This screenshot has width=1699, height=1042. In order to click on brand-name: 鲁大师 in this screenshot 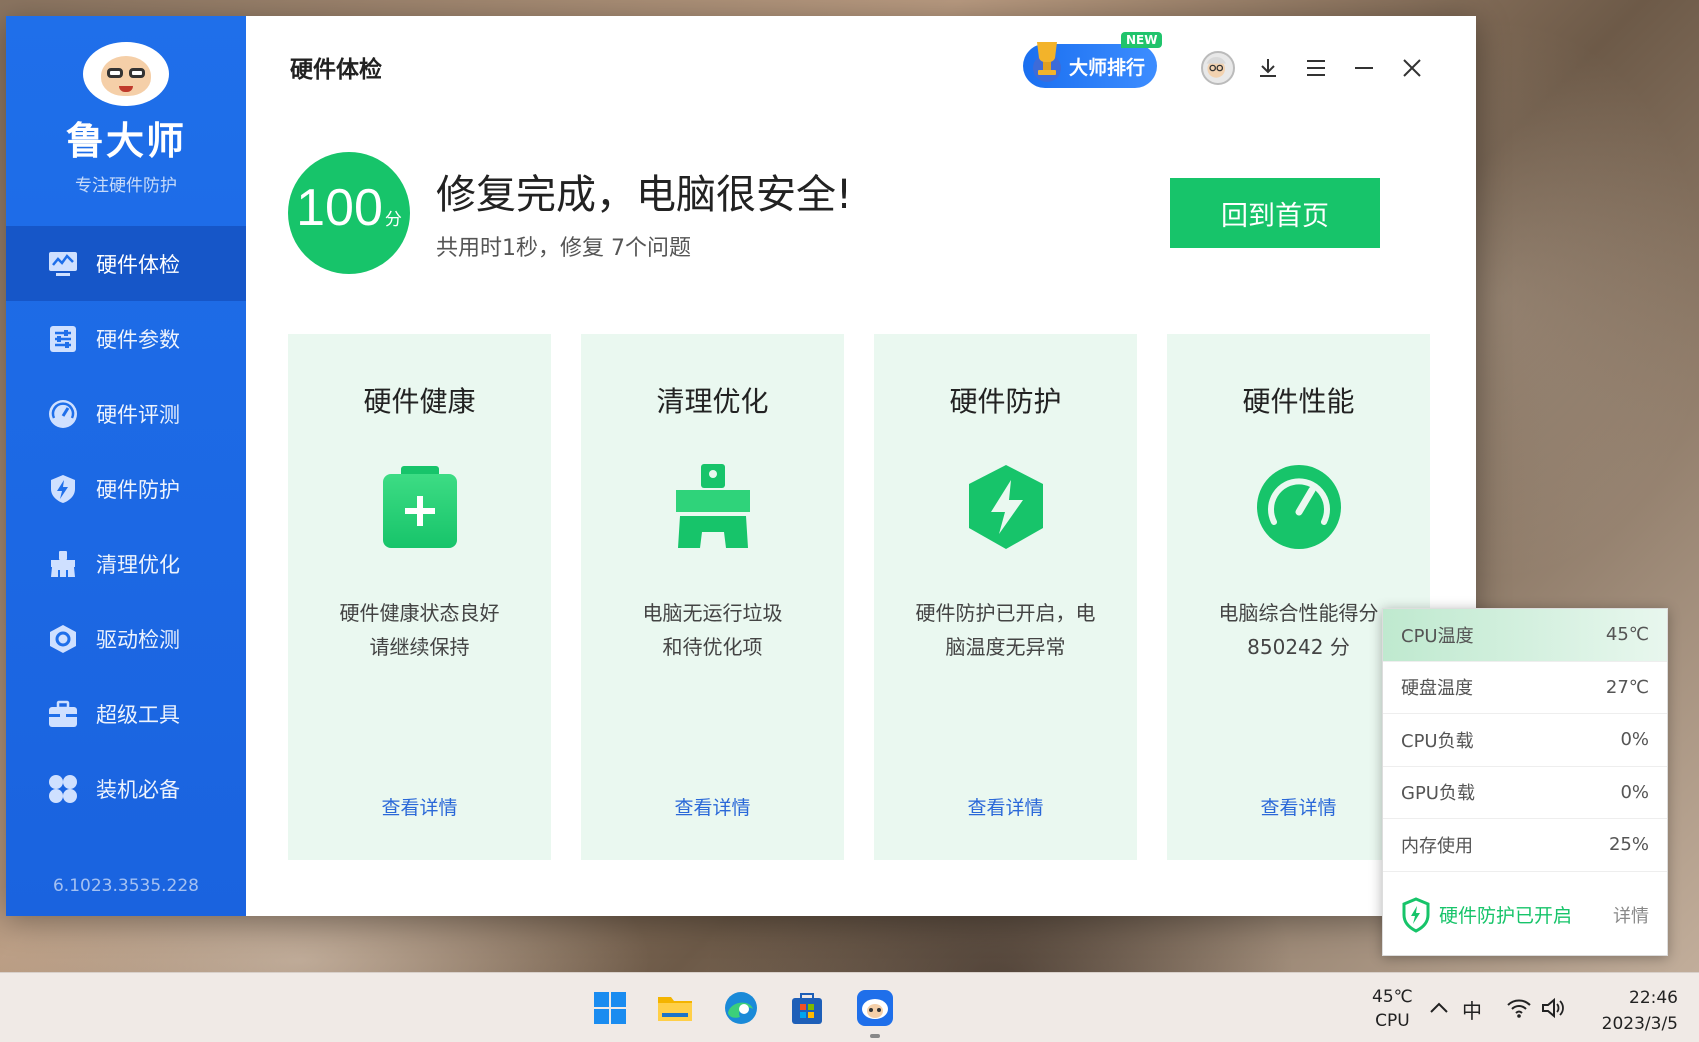, I will do `click(125, 141)`.